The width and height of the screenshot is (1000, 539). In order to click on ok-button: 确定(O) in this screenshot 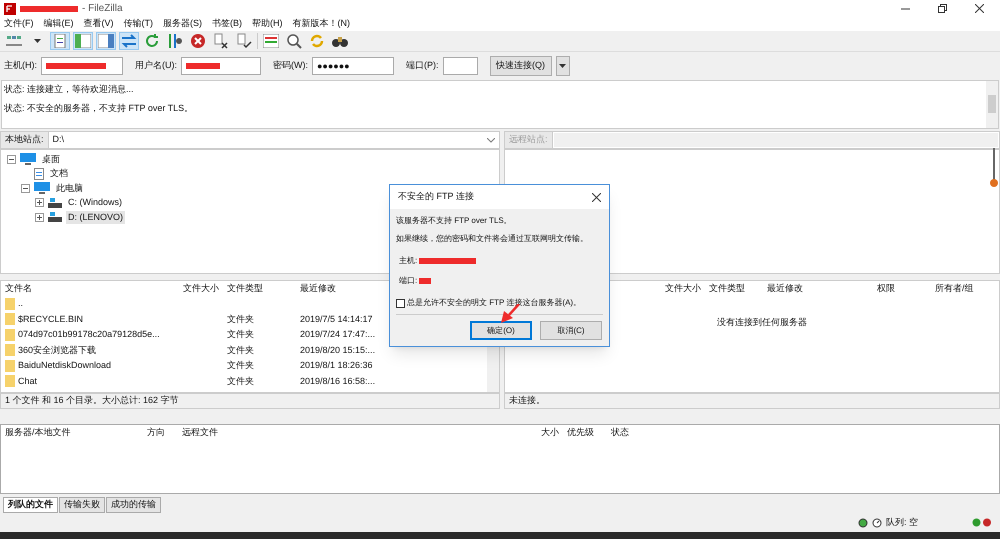, I will do `click(501, 330)`.